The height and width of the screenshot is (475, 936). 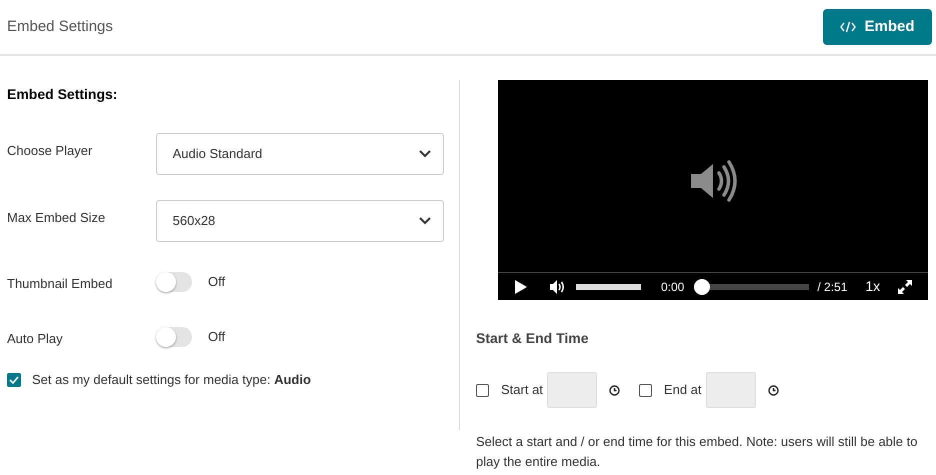 What do you see at coordinates (62, 94) in the screenshot?
I see `section-heading: Embed Settings:` at bounding box center [62, 94].